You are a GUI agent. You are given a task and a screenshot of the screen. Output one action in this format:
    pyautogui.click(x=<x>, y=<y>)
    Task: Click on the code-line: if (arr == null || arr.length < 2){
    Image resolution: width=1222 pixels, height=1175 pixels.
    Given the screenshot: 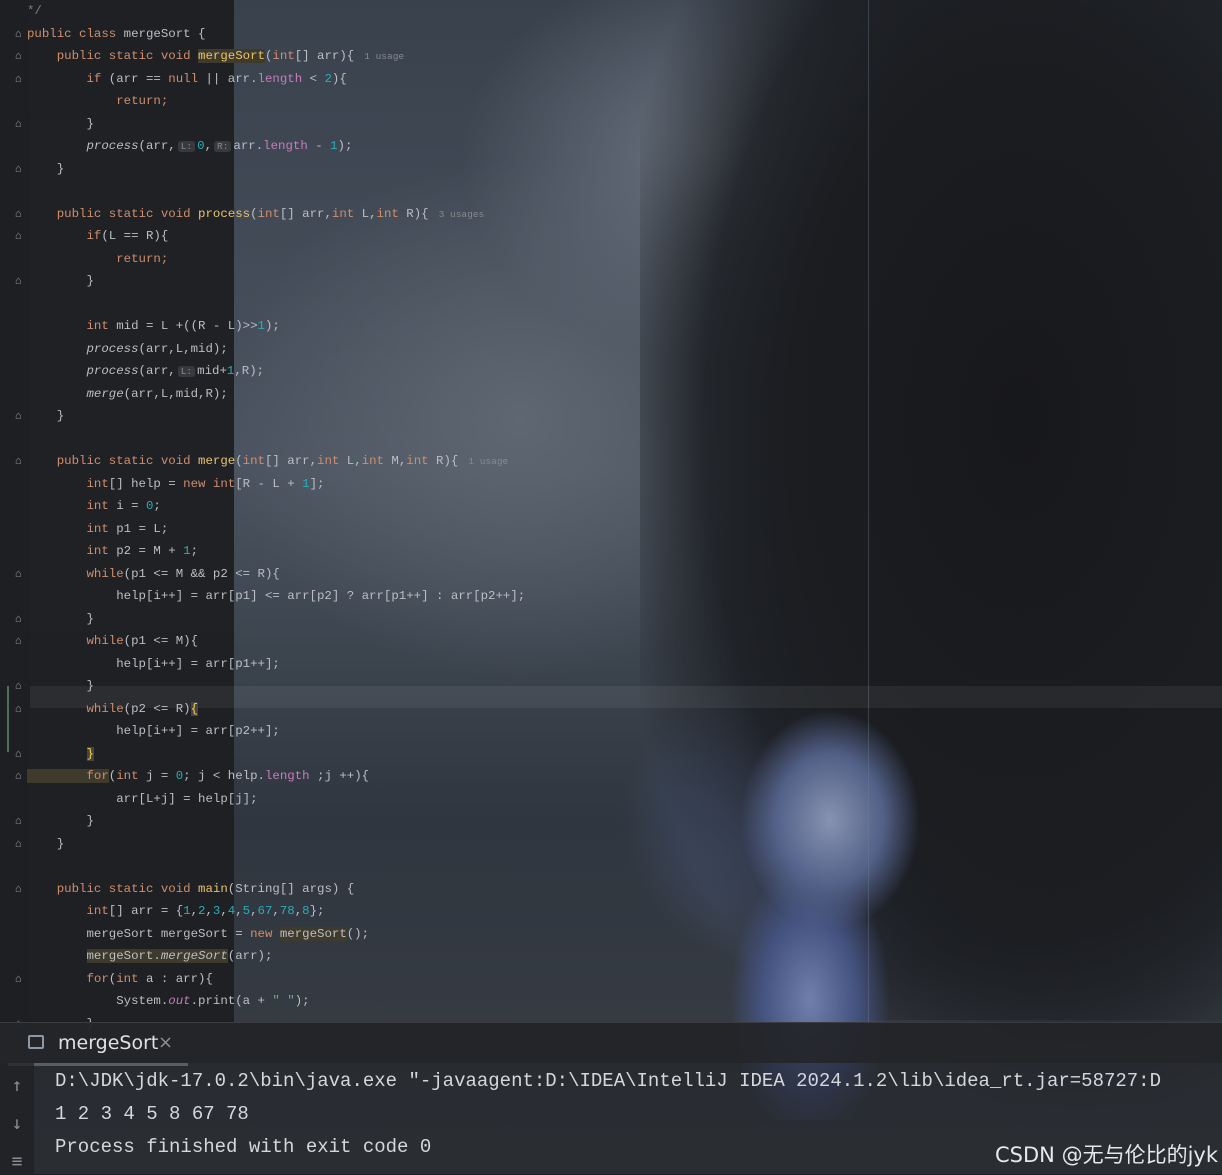 What is the action you would take?
    pyautogui.click(x=276, y=79)
    